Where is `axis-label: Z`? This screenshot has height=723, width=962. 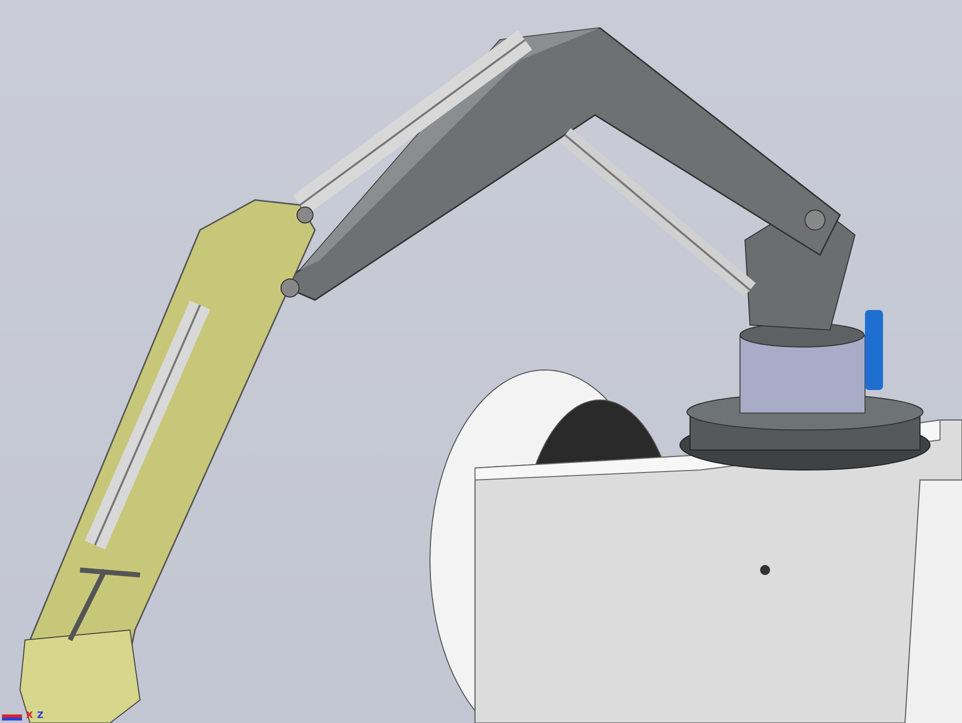
axis-label: Z is located at coordinates (40, 716).